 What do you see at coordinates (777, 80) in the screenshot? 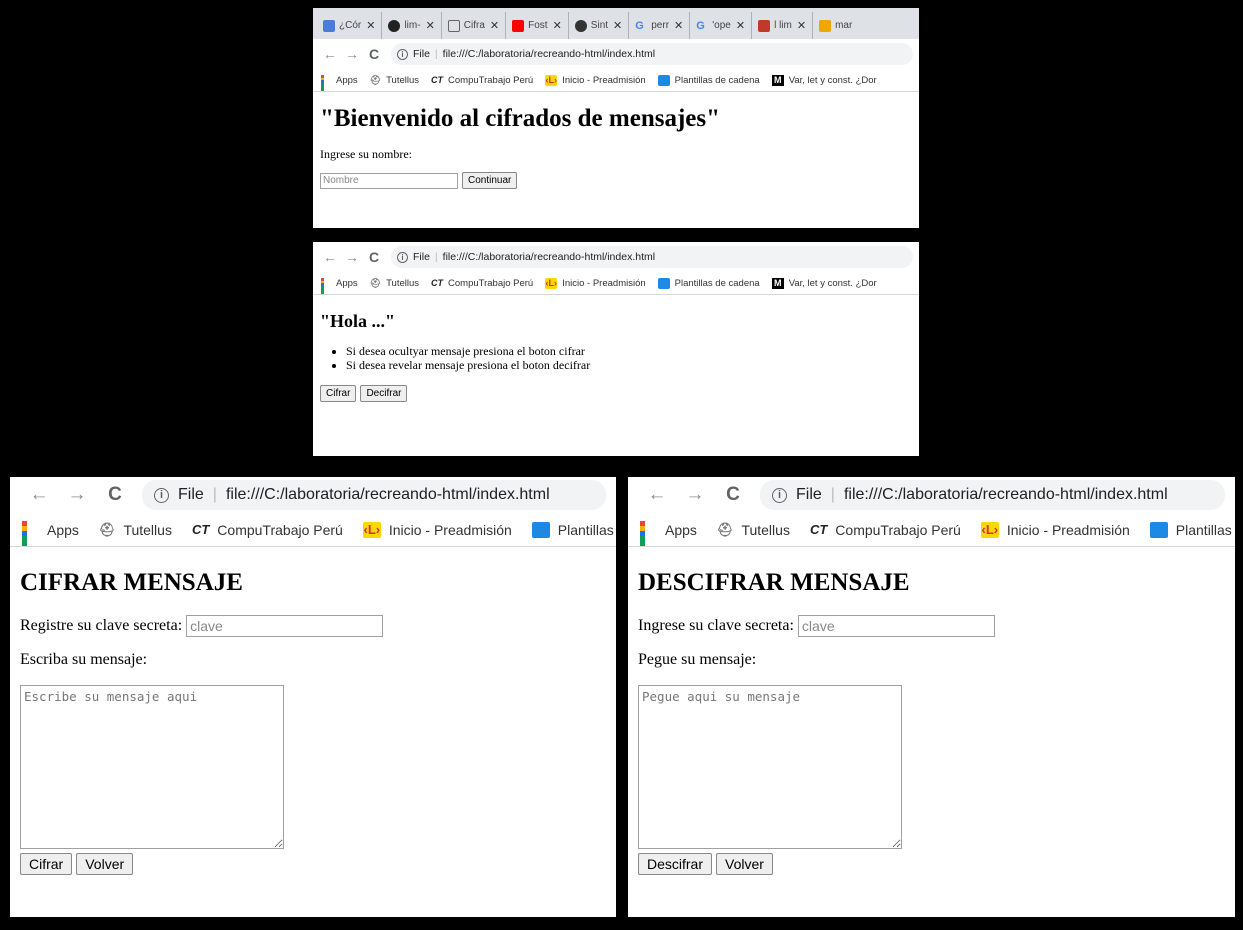
I see `medium-icon: M` at bounding box center [777, 80].